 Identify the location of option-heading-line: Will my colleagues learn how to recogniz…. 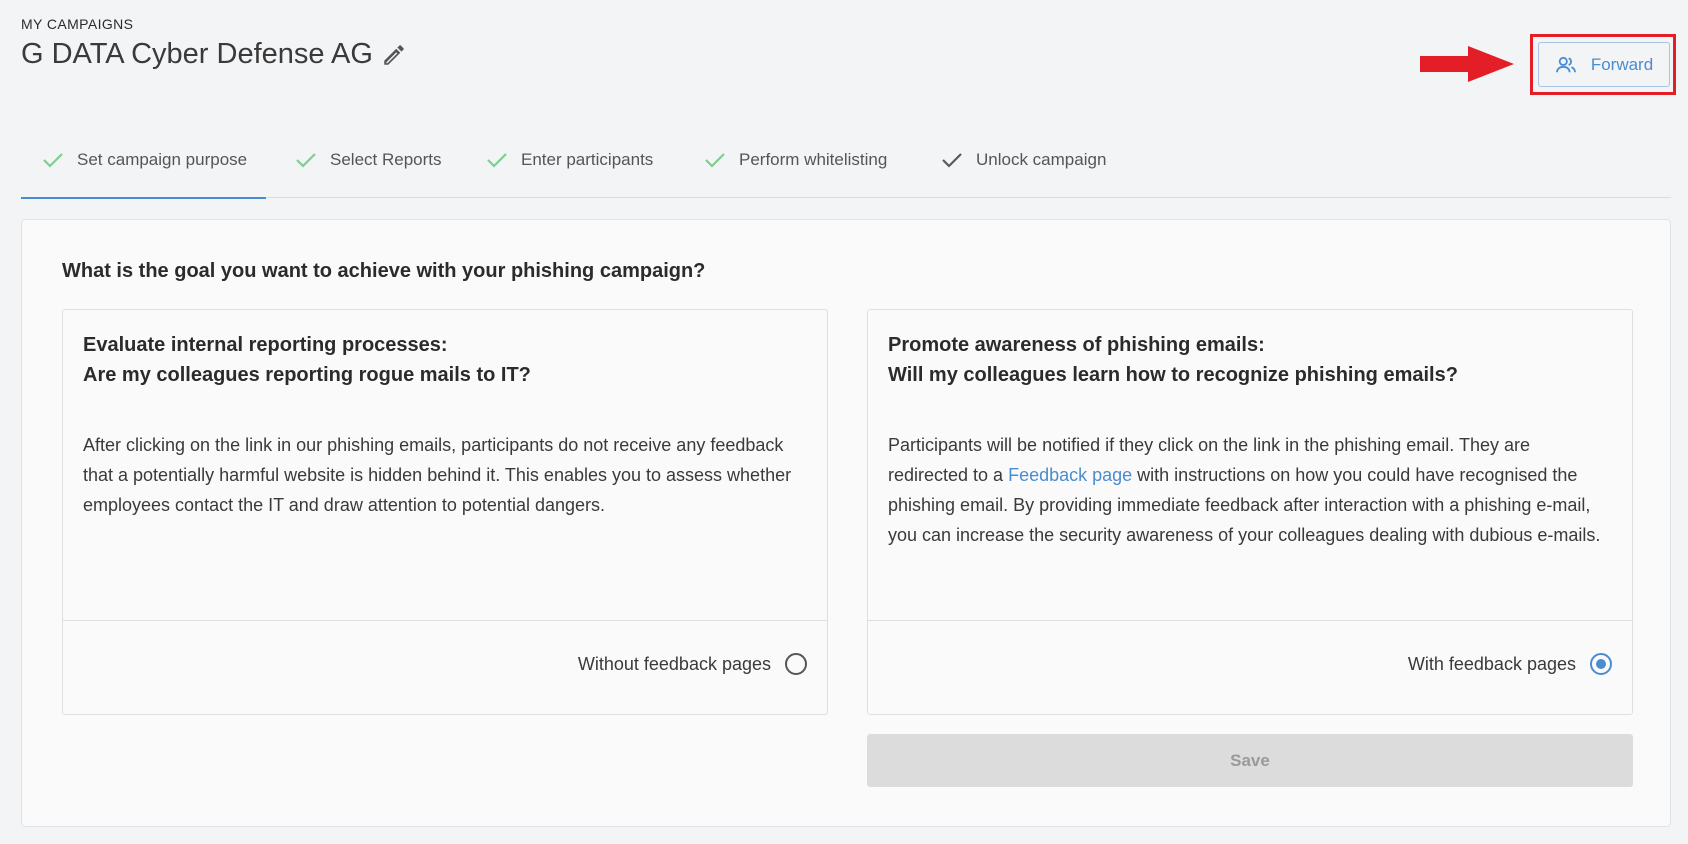
(1173, 375).